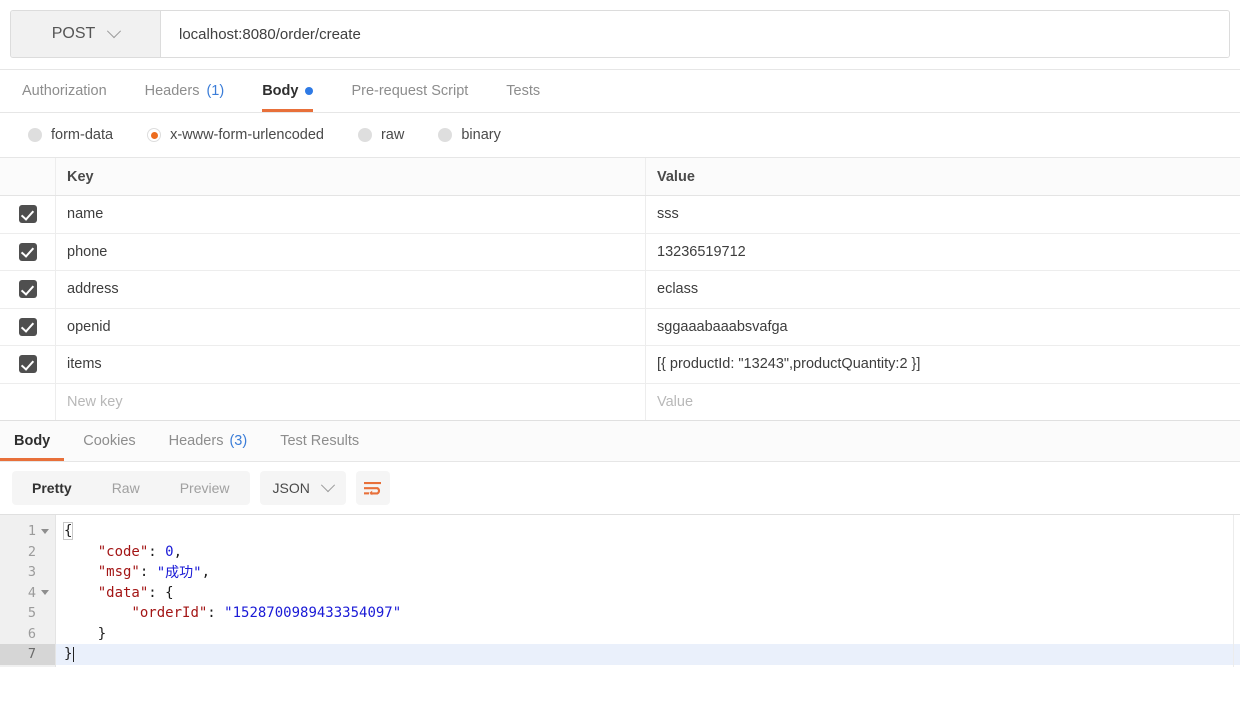  I want to click on gutter-line: 2, so click(27, 552).